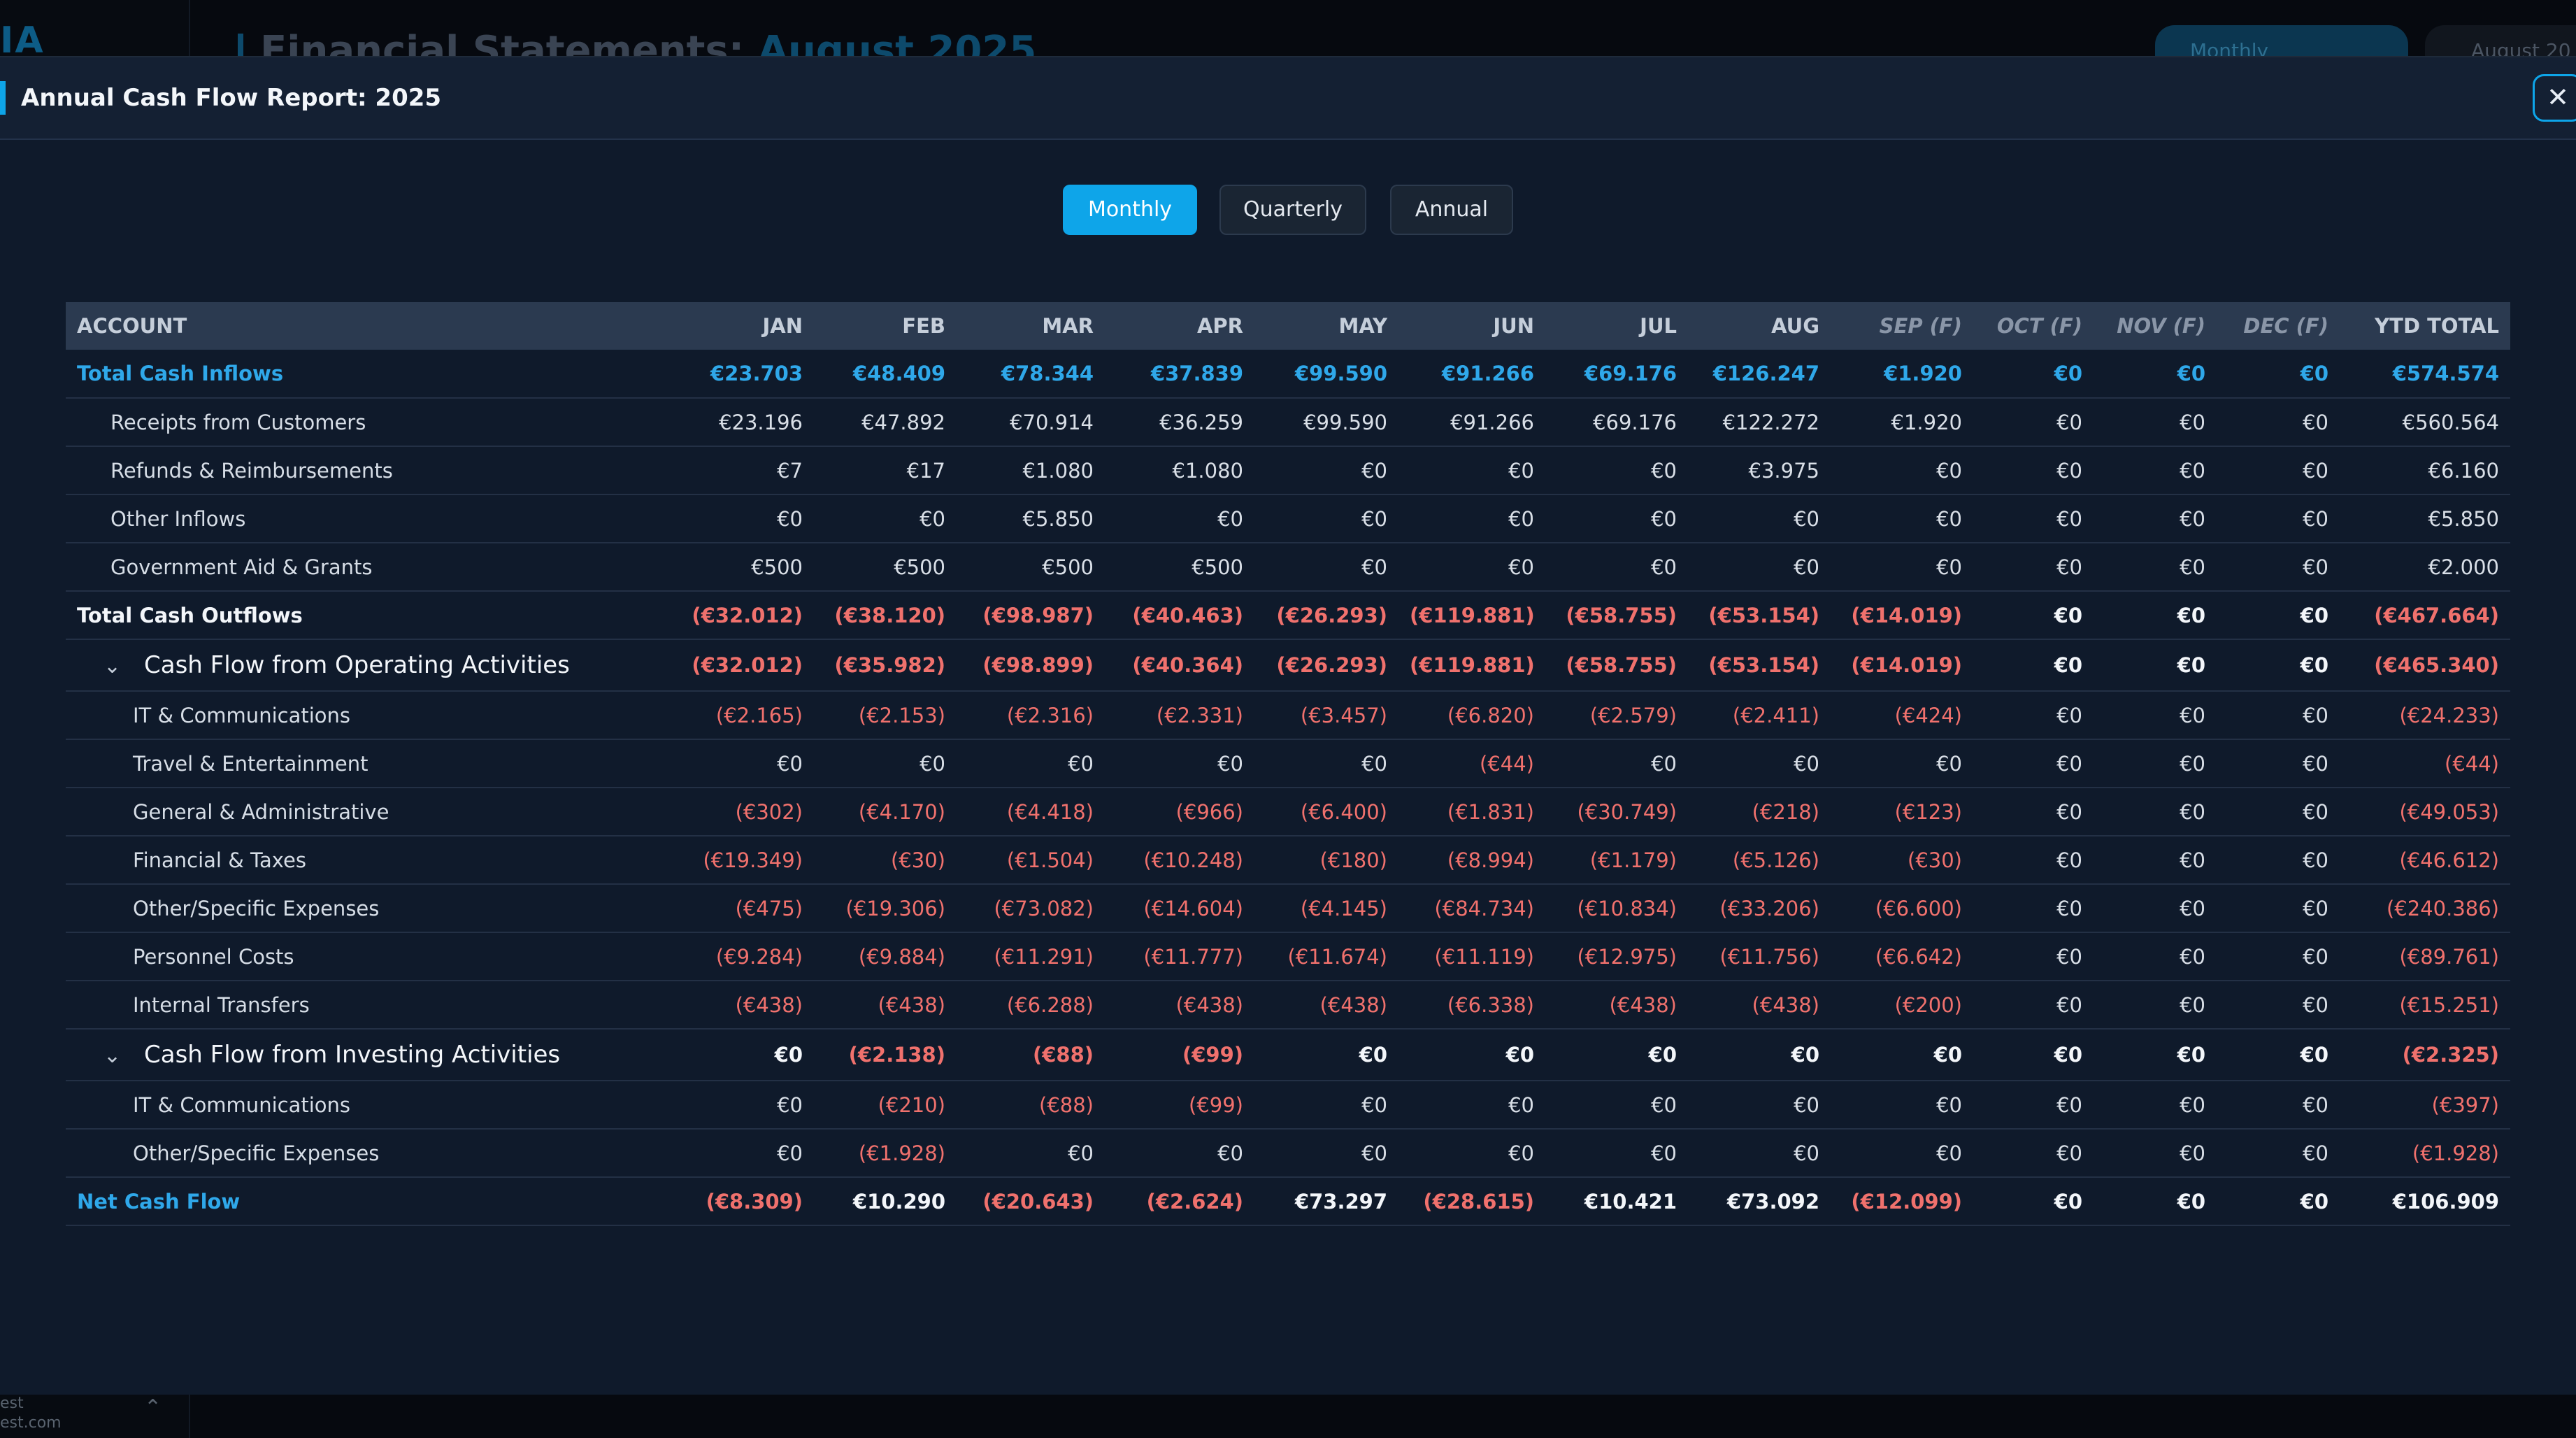 This screenshot has width=2576, height=1438. I want to click on chevron-updown-icon: ⌃, so click(153, 1407).